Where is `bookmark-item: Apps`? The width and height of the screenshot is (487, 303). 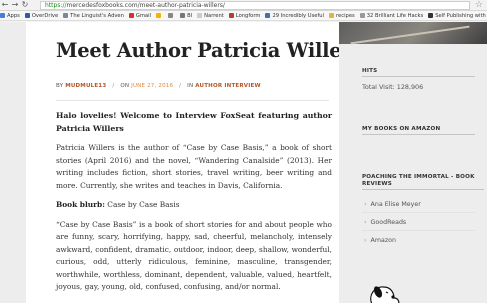
bookmark-item: Apps is located at coordinates (10, 15).